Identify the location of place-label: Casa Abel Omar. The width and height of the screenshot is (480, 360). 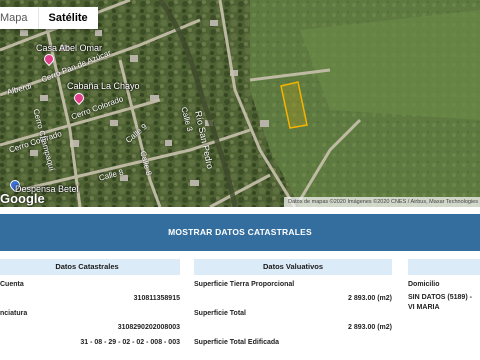
(69, 48).